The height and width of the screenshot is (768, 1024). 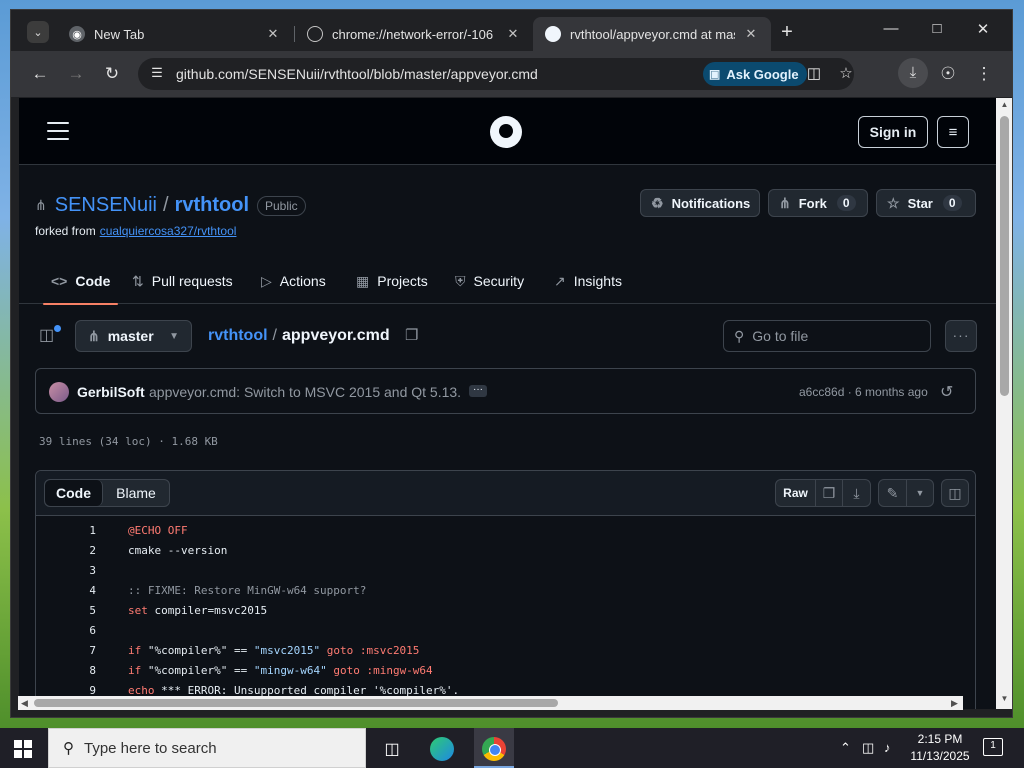 What do you see at coordinates (1004, 104) in the screenshot?
I see `scroll-up-icon: ▲` at bounding box center [1004, 104].